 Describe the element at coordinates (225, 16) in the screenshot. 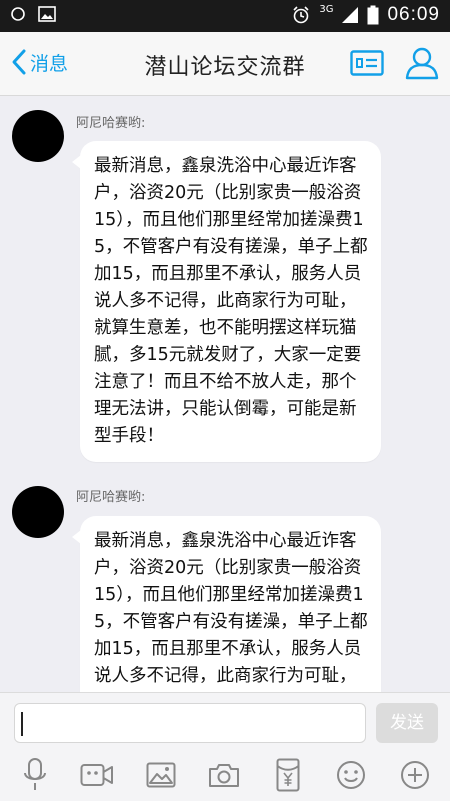

I see `status-bar: 3G 06:09` at that location.